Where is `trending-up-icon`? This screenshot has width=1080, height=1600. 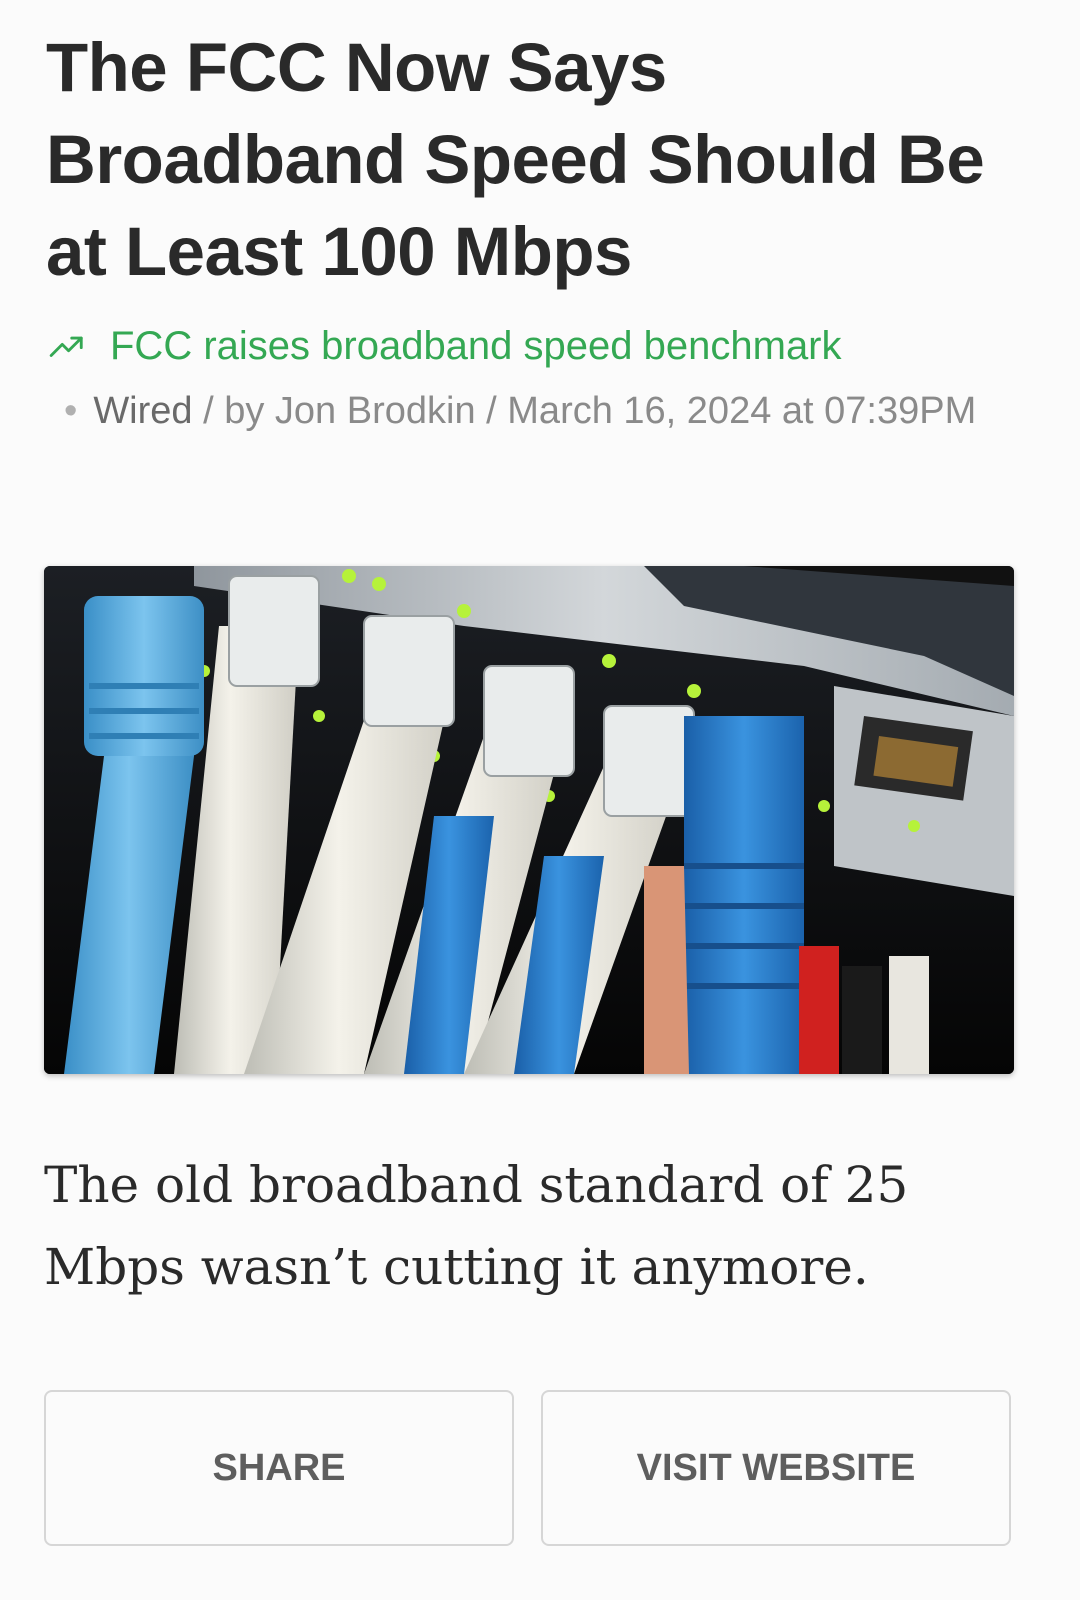 trending-up-icon is located at coordinates (66, 346).